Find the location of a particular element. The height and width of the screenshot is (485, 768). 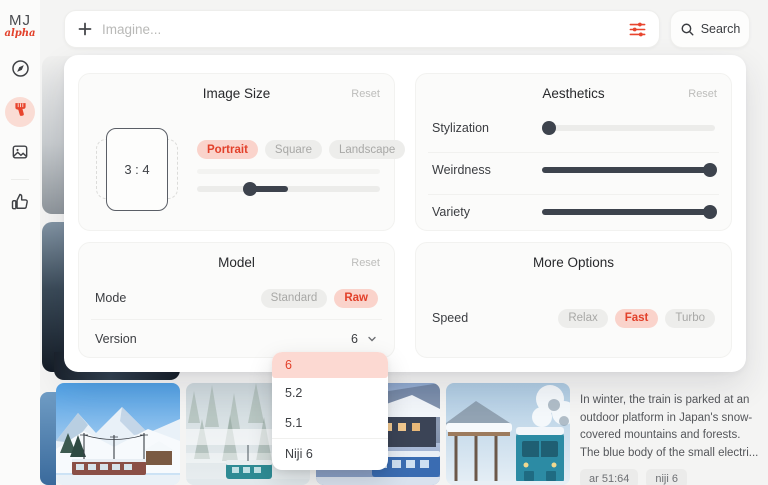

mode-label: Mode is located at coordinates (111, 298).